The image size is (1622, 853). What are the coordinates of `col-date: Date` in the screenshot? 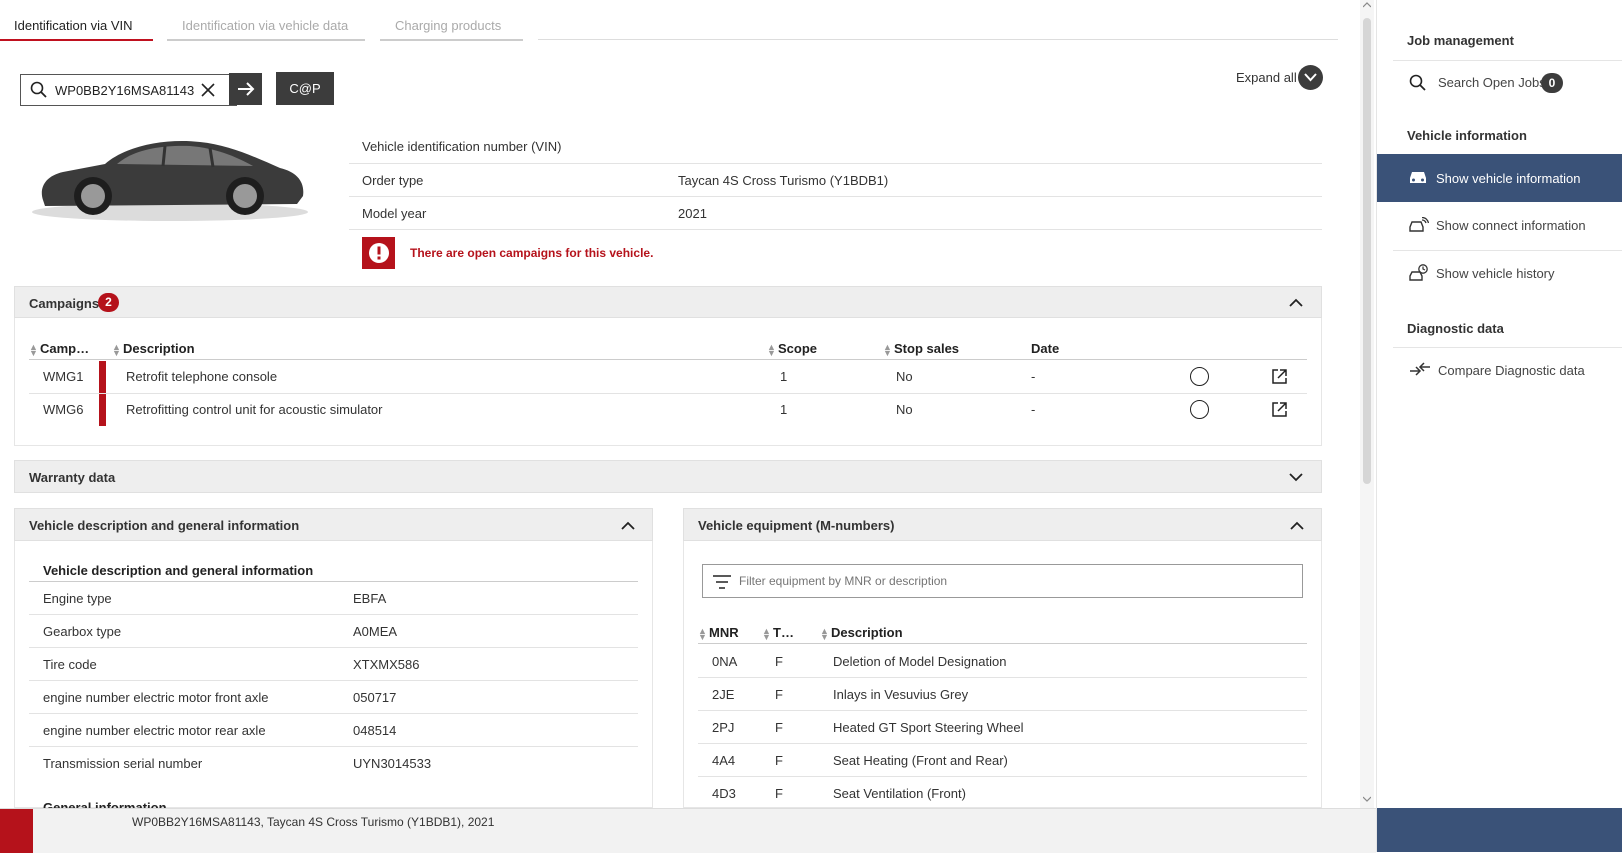 It's located at (1045, 348).